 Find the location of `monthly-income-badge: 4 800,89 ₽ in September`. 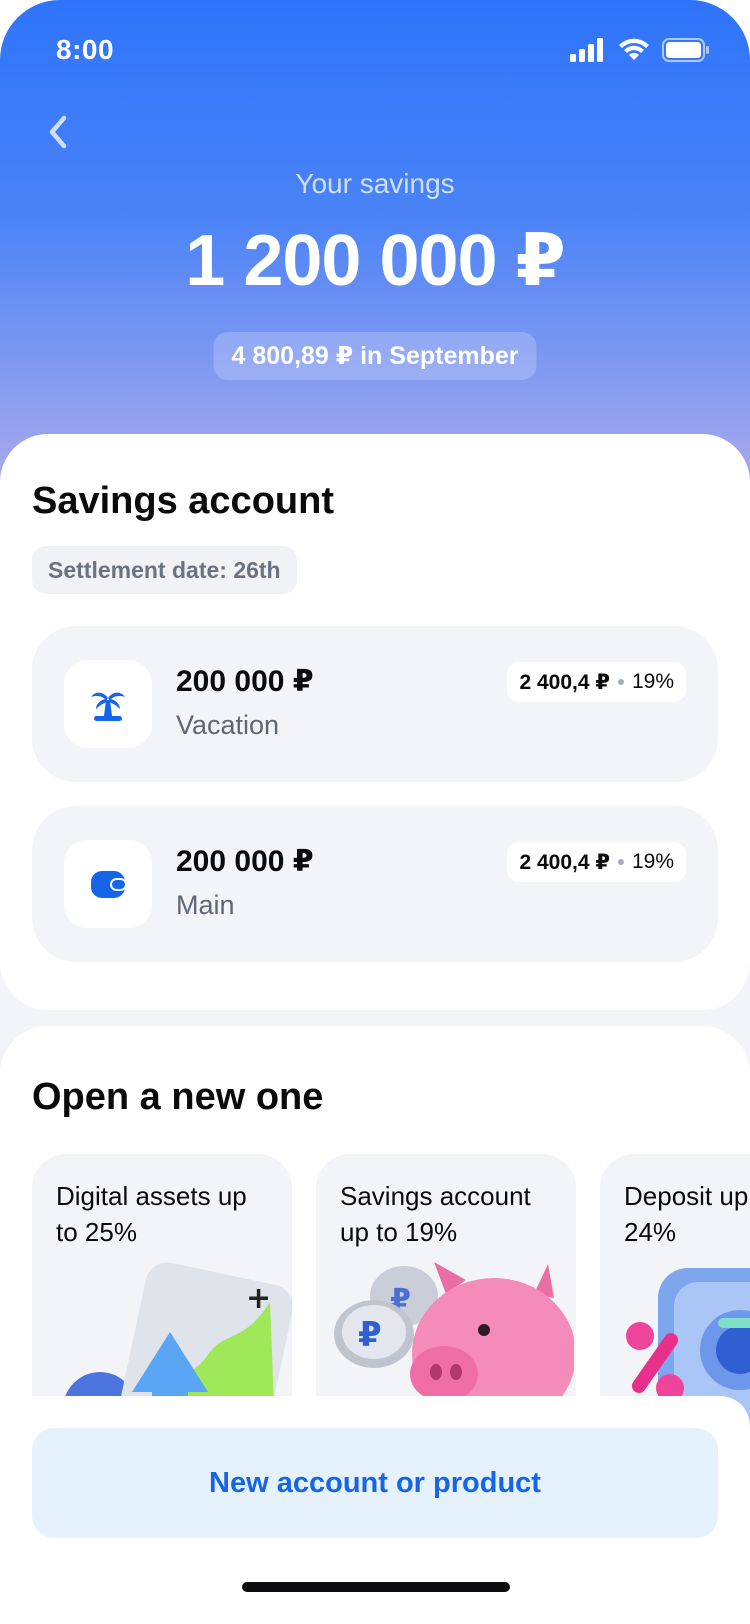

monthly-income-badge: 4 800,89 ₽ in September is located at coordinates (375, 356).